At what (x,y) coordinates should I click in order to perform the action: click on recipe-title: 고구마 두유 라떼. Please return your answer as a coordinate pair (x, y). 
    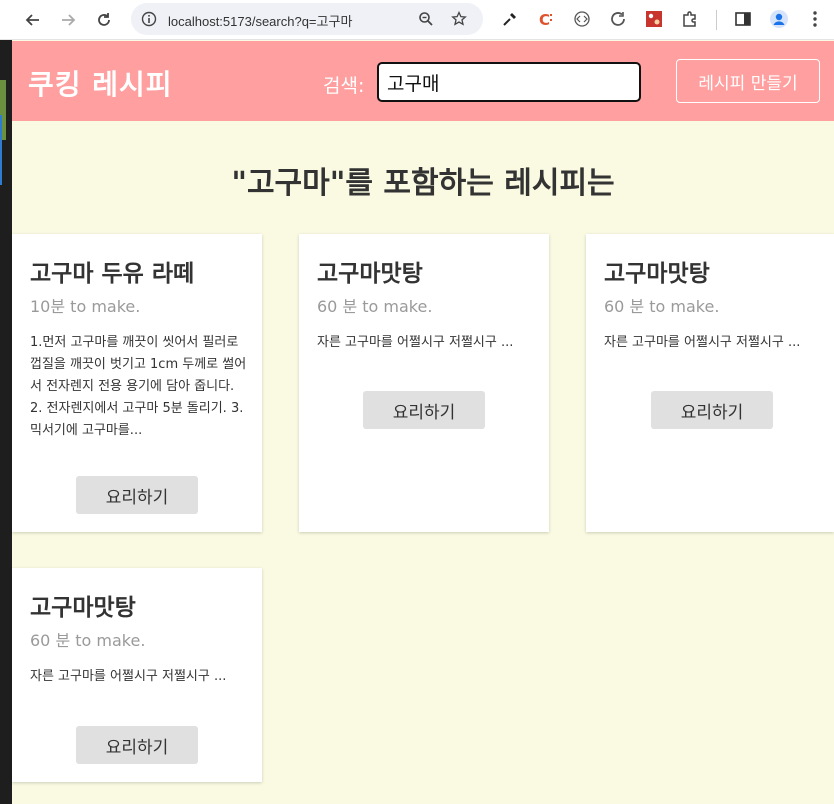
    Looking at the image, I should click on (112, 274).